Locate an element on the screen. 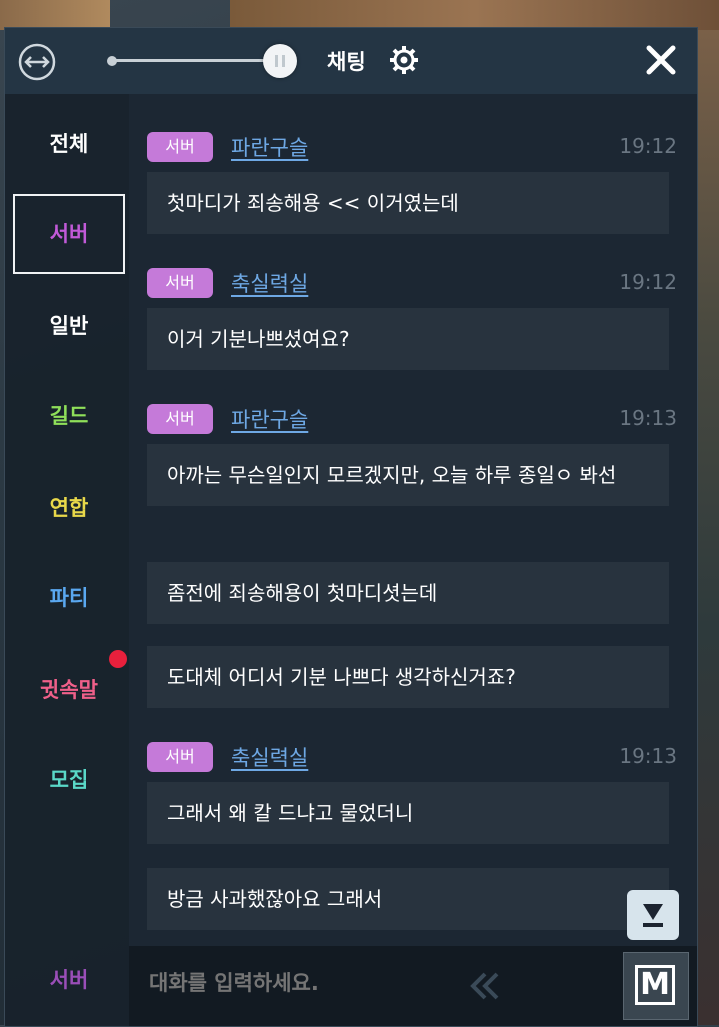 The height and width of the screenshot is (1027, 719). message-bubble: 아까는 무슨일인지 모르겠지만, 오늘 하루 종일ㅇ 봐선 is located at coordinates (408, 475).